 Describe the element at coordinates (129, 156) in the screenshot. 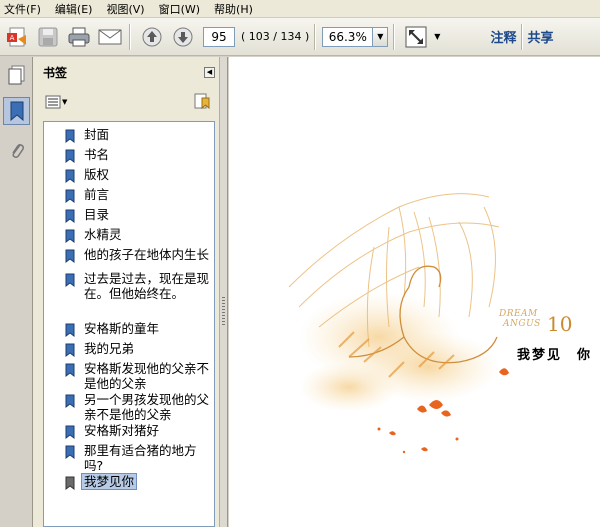

I see `bookmark-item: 书名` at that location.